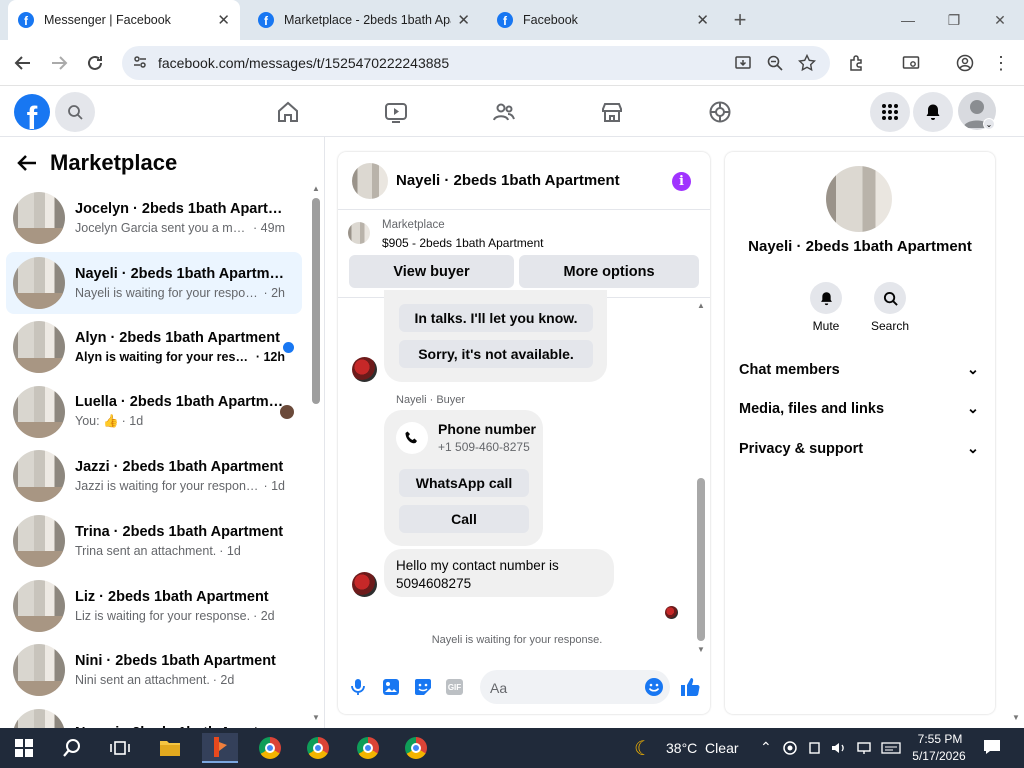  Describe the element at coordinates (431, 271) in the screenshot. I see `view-buyer-button: View buyer` at that location.